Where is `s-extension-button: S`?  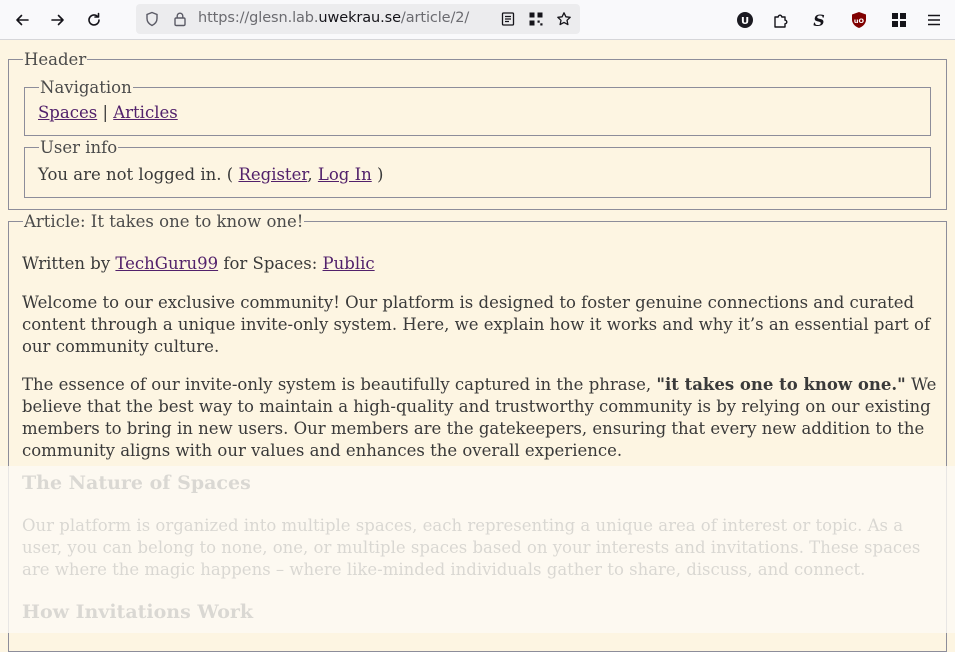
s-extension-button: S is located at coordinates (819, 20).